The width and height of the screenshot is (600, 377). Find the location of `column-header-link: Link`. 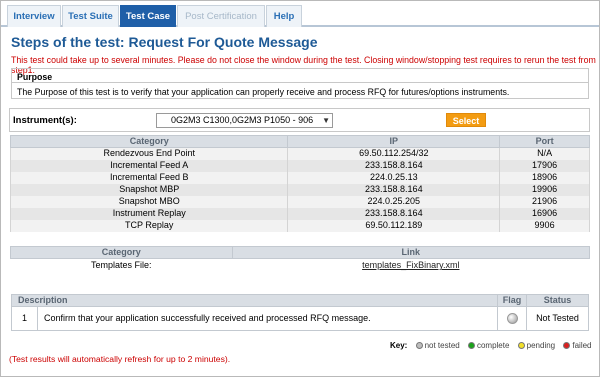

column-header-link: Link is located at coordinates (411, 252).